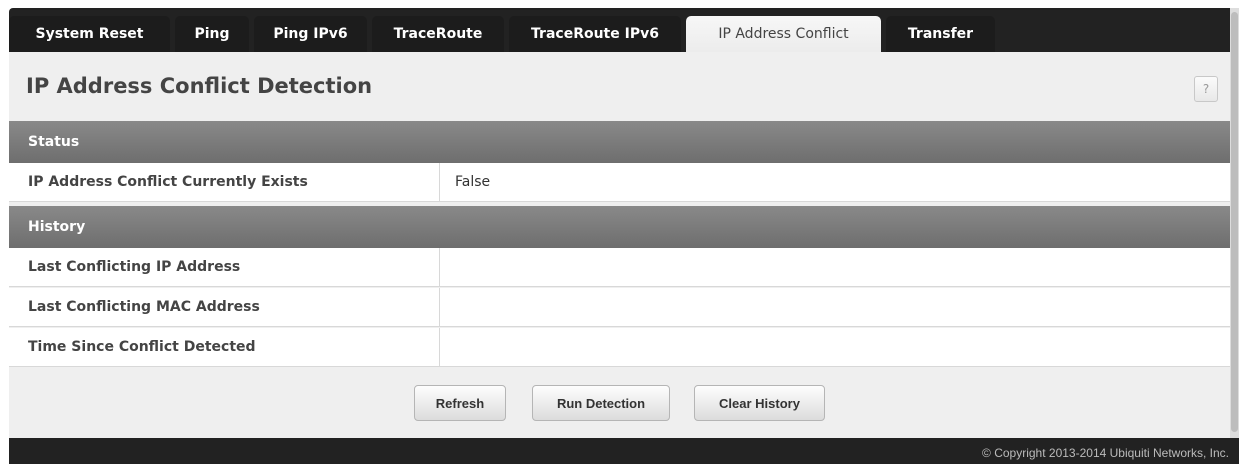 This screenshot has width=1249, height=464. What do you see at coordinates (212, 34) in the screenshot?
I see `tab-ping: Ping` at bounding box center [212, 34].